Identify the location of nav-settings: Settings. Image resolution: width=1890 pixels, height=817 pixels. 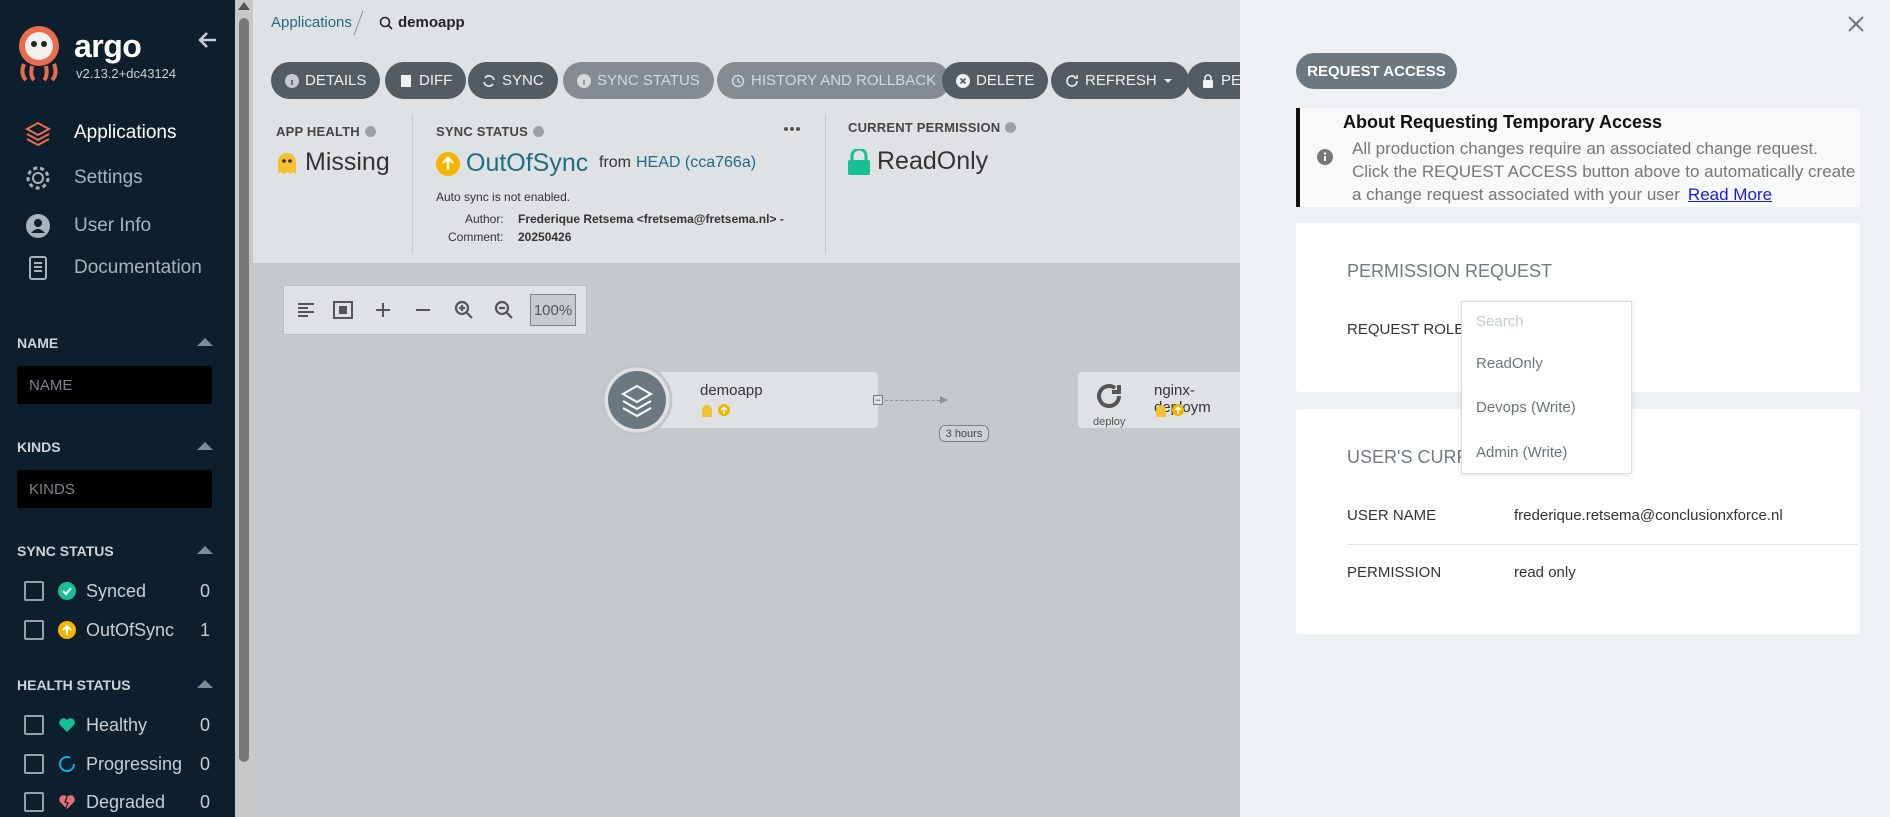
(83, 178).